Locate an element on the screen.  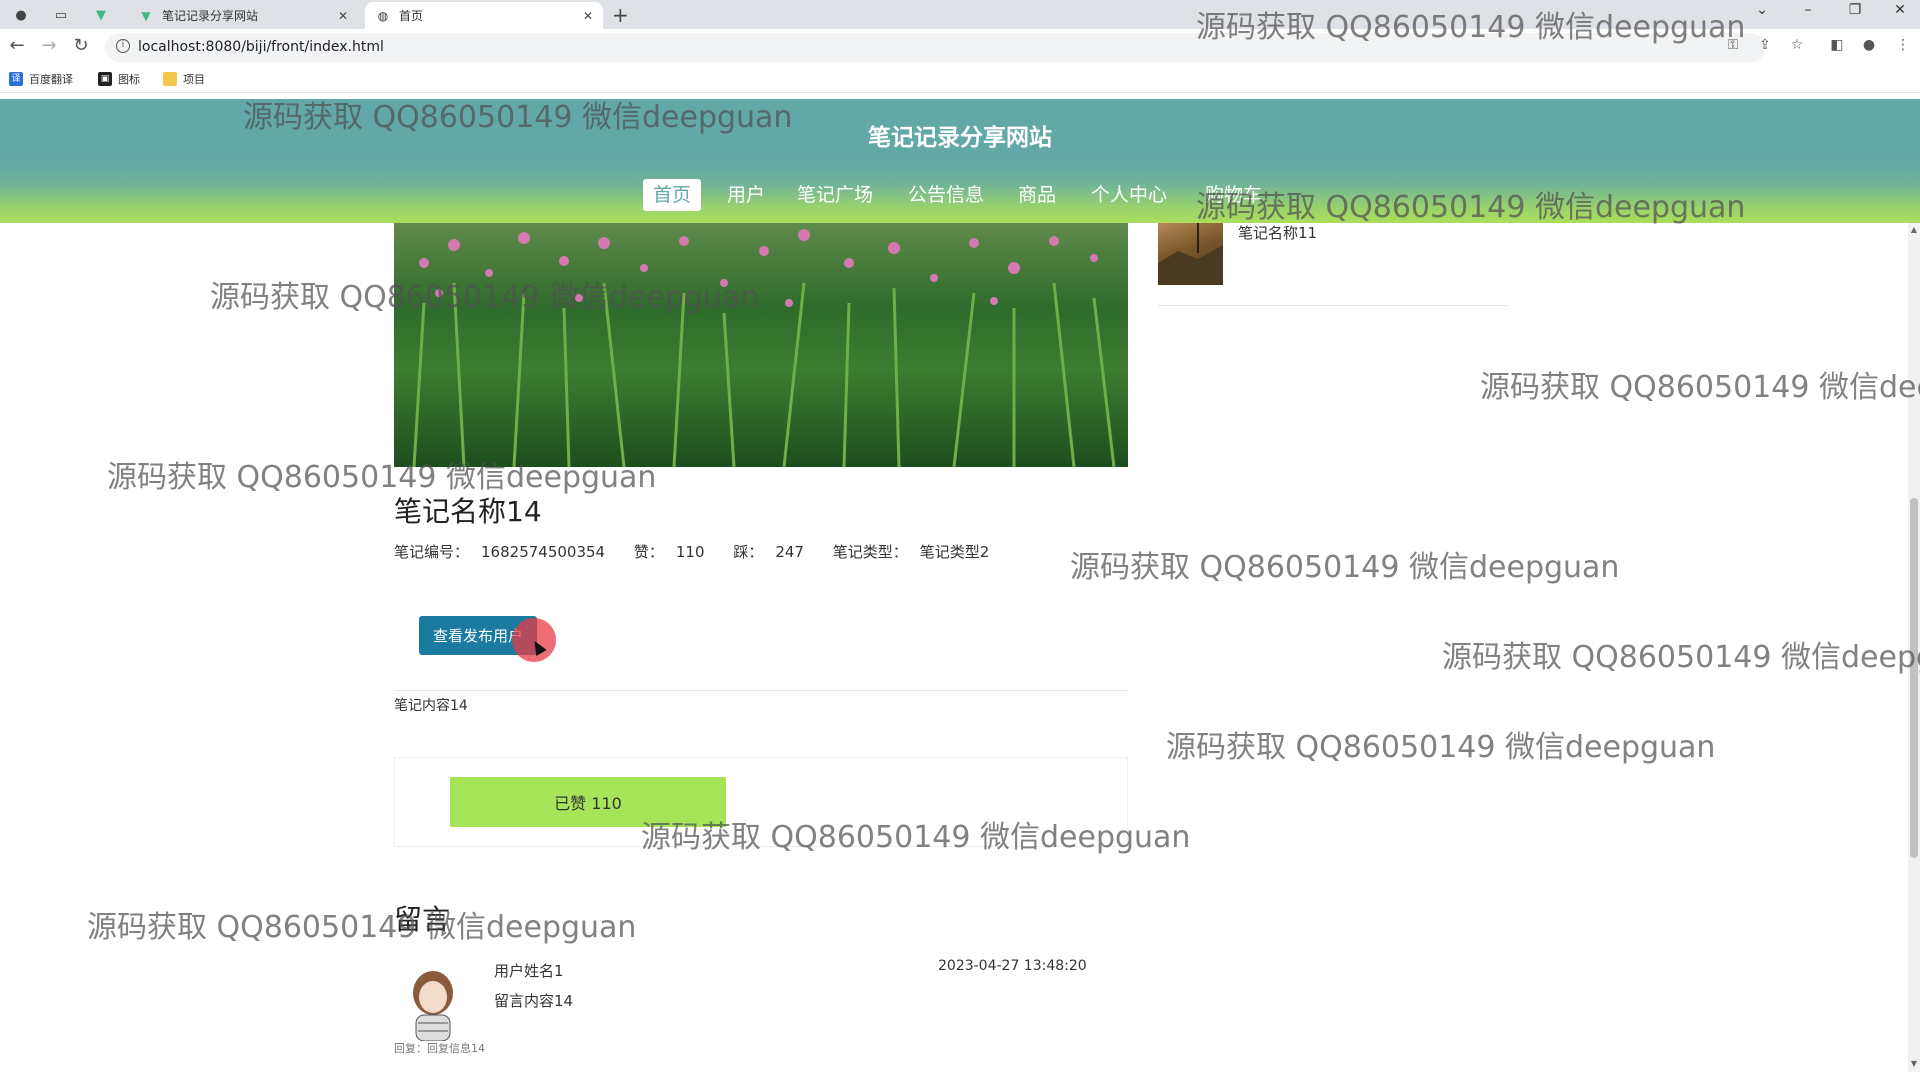
comment-time: 2023-04-27 13:48:20 is located at coordinates (1012, 966).